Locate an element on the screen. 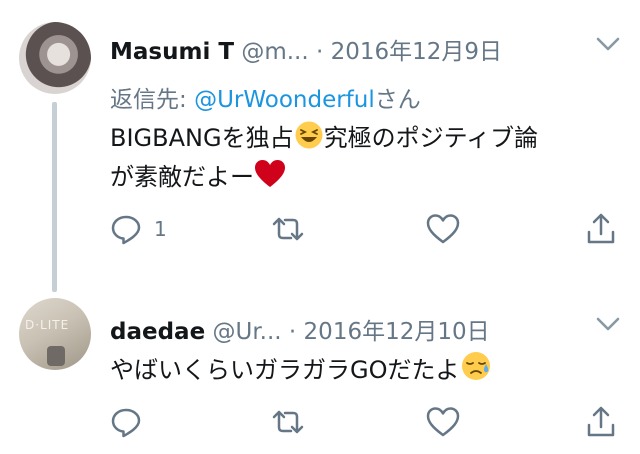 The image size is (640, 454). laughing-emoji-icon is located at coordinates (309, 139).